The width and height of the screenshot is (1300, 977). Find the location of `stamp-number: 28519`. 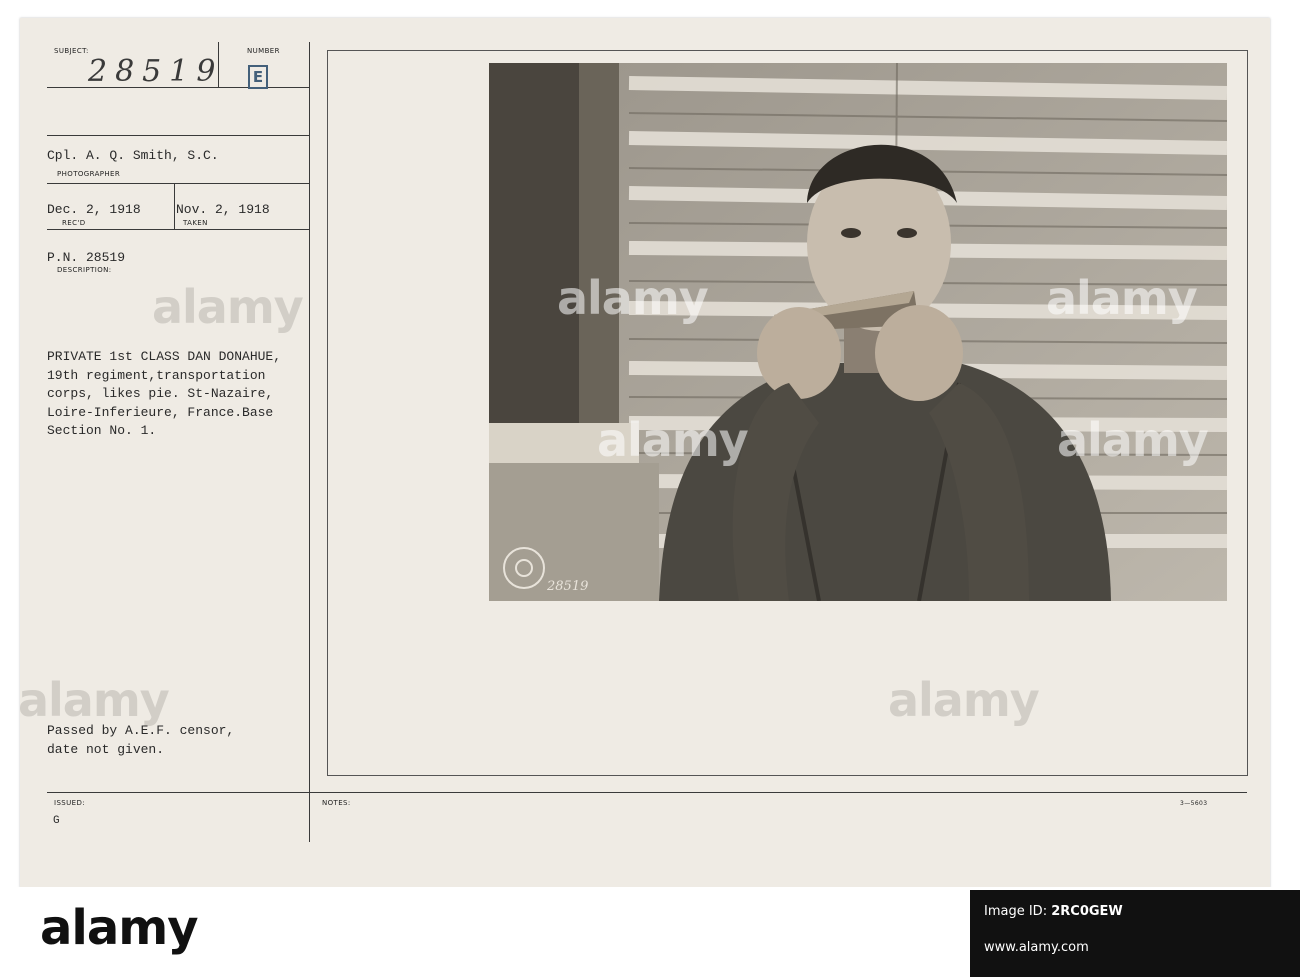

stamp-number: 28519 is located at coordinates (567, 586).